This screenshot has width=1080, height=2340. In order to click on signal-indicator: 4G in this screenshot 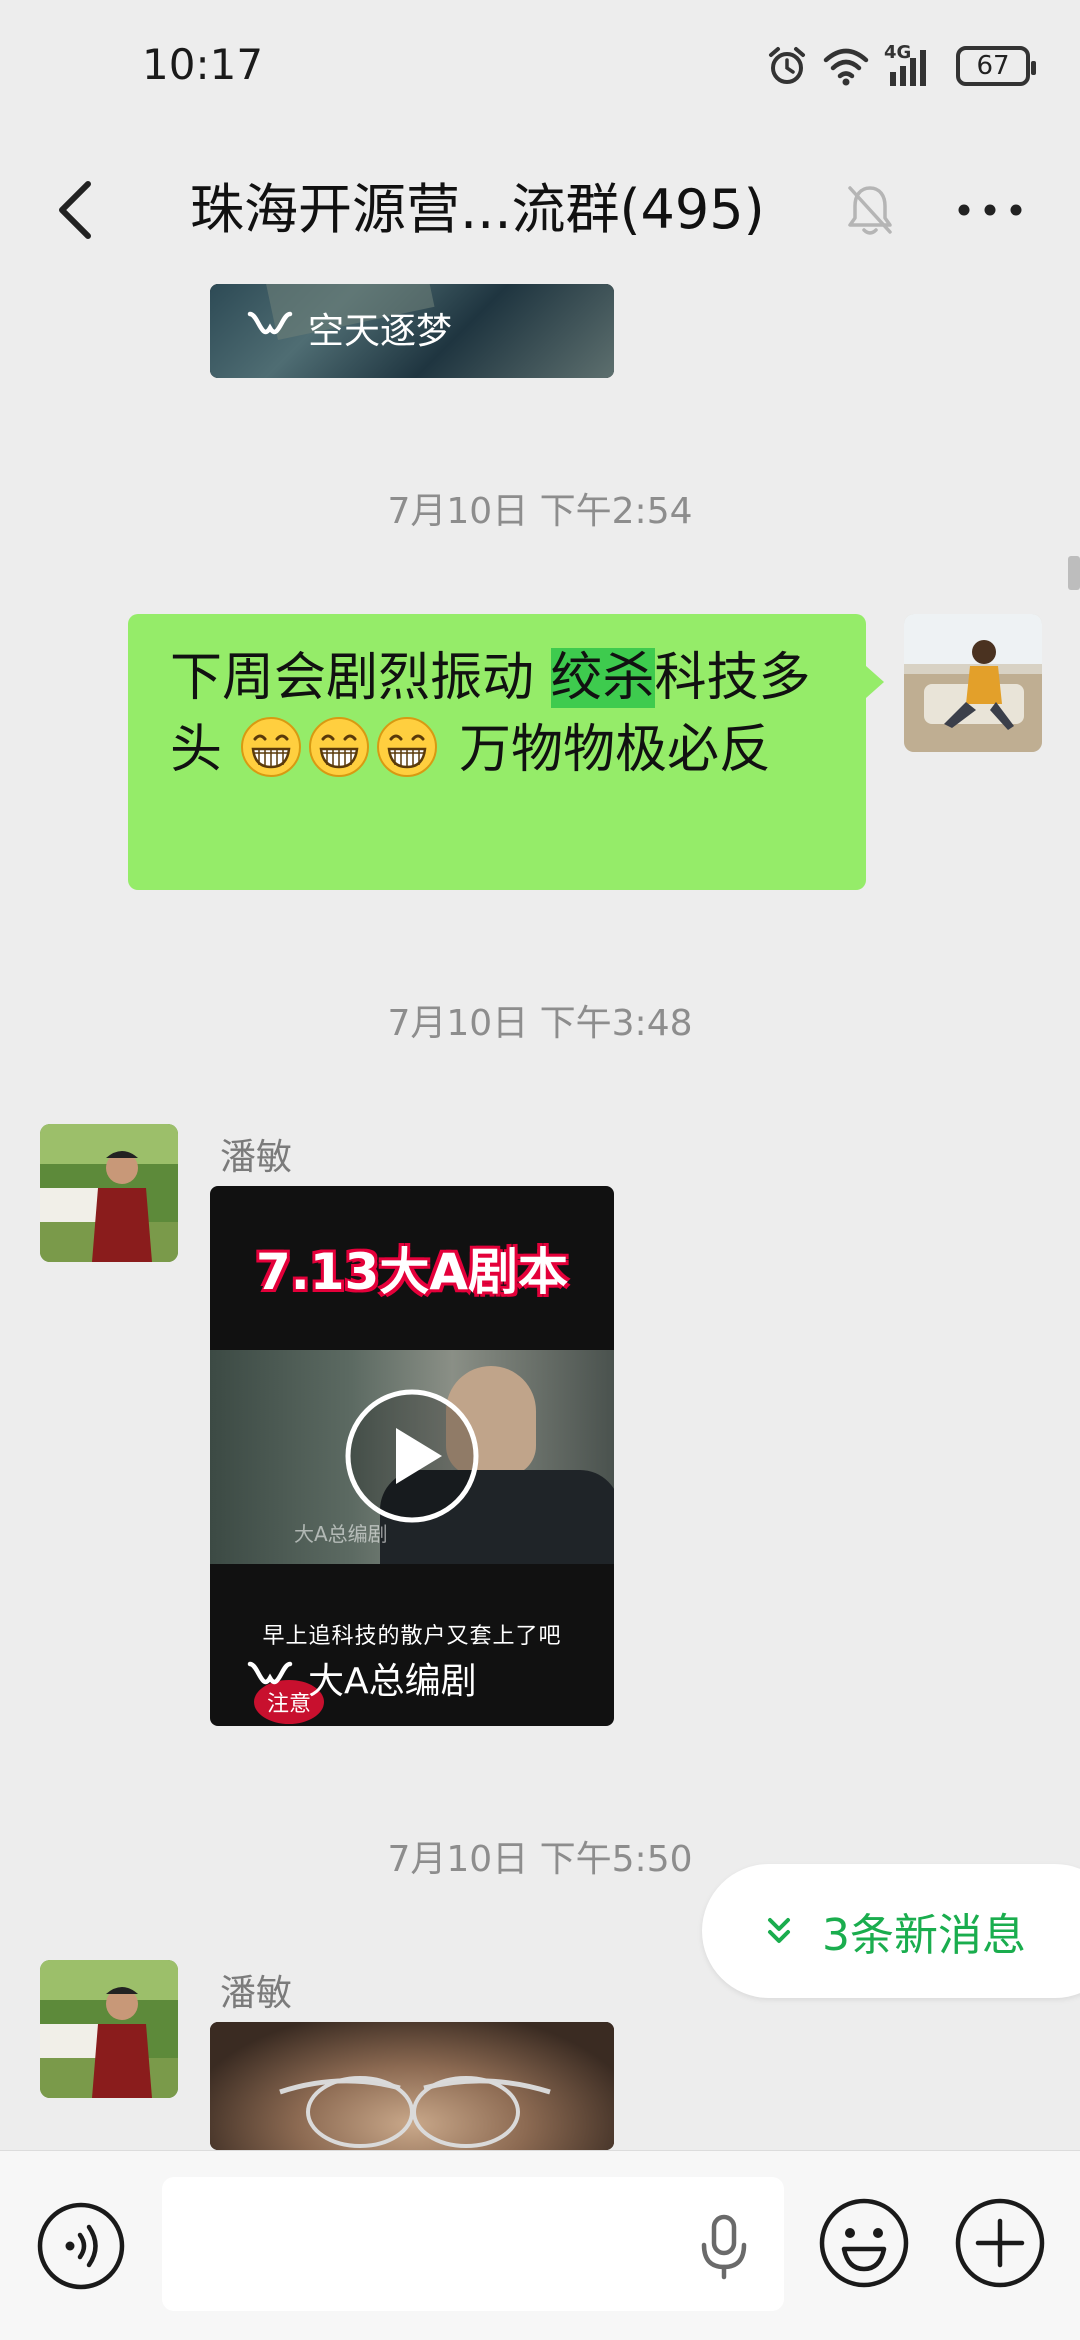, I will do `click(913, 65)`.